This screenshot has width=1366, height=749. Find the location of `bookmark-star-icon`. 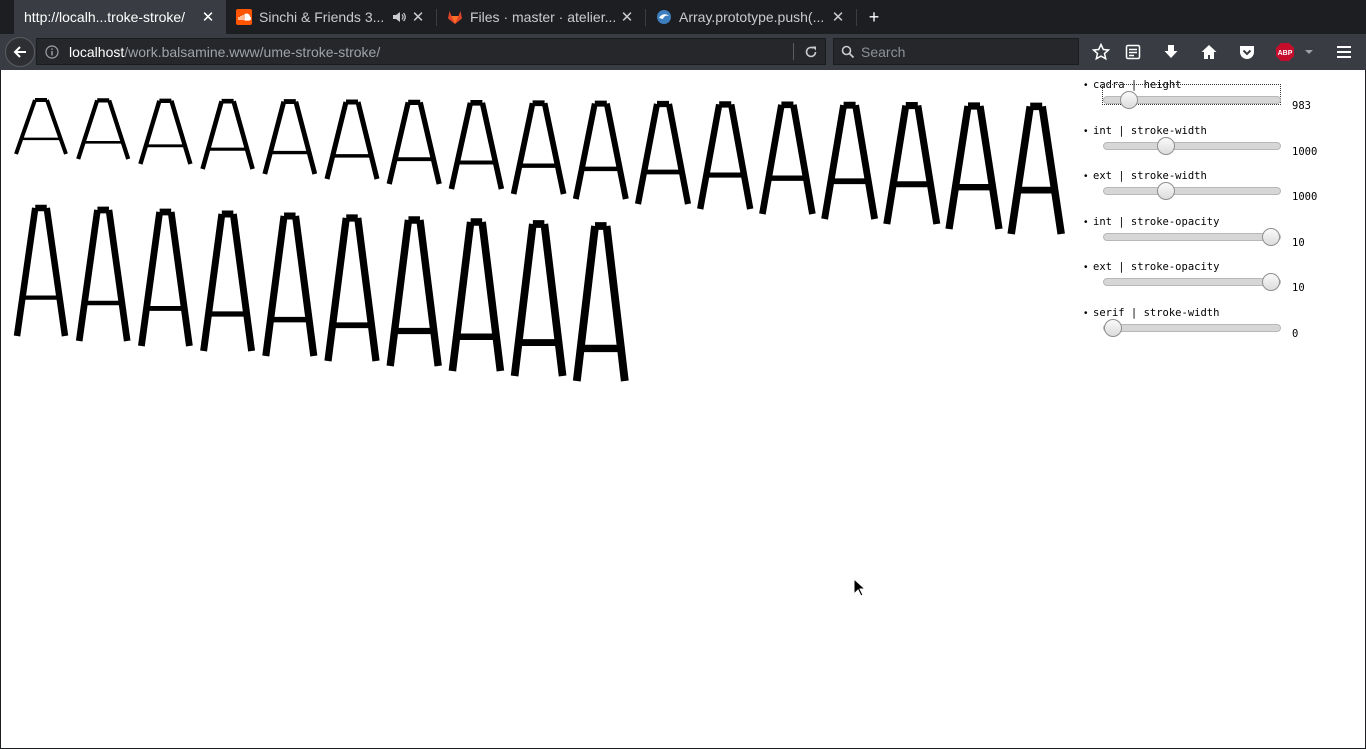

bookmark-star-icon is located at coordinates (1101, 52).